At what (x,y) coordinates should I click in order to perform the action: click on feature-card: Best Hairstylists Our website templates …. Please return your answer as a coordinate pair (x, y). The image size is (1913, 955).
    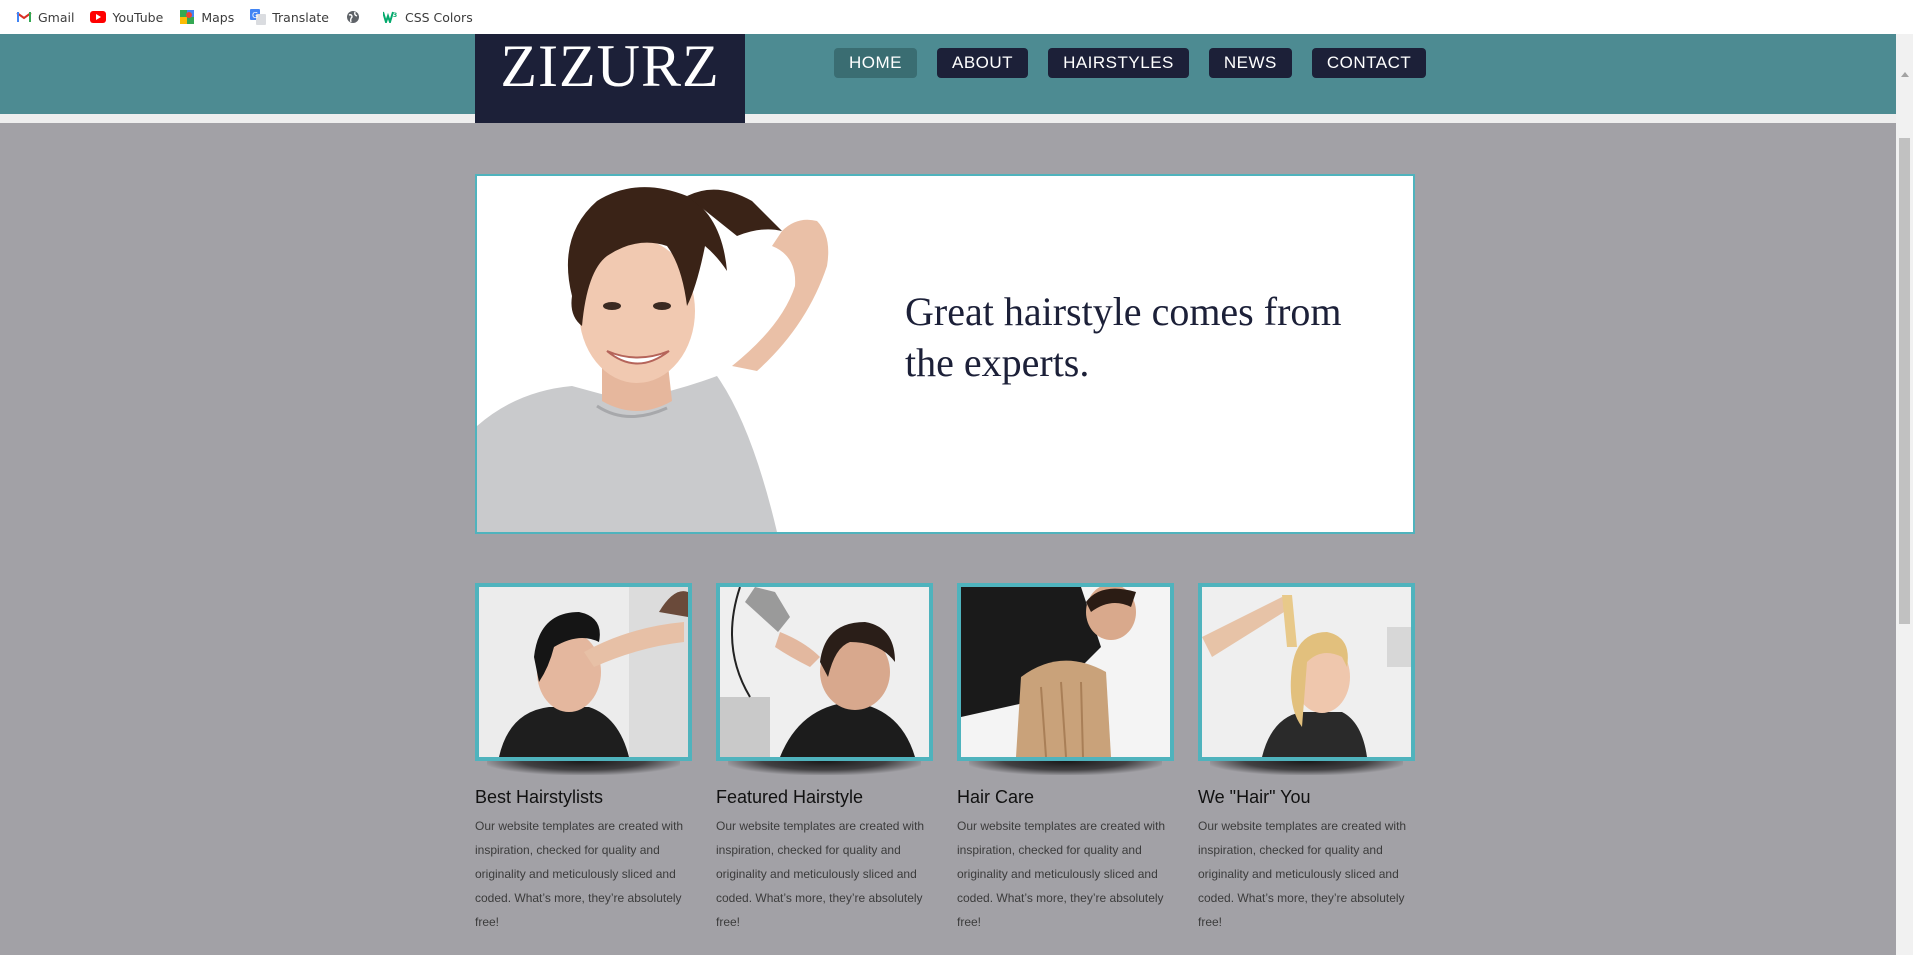
    Looking at the image, I should click on (583, 758).